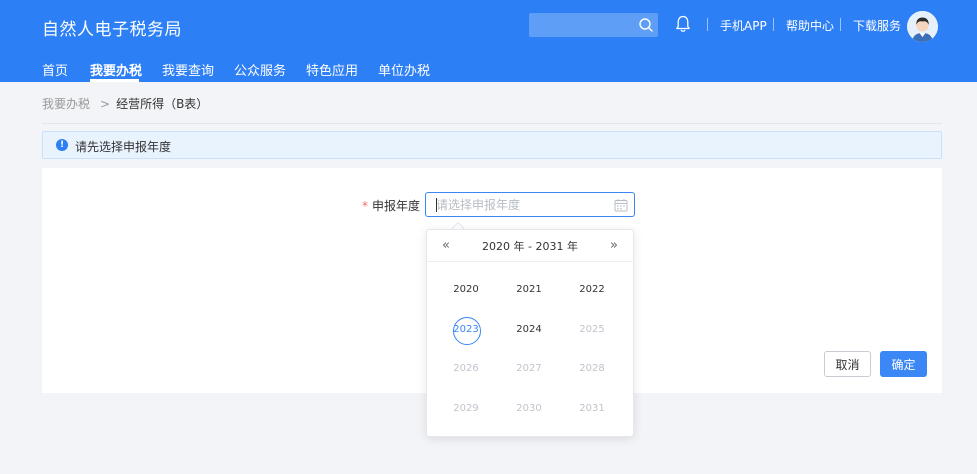 The height and width of the screenshot is (474, 977). Describe the element at coordinates (529, 290) in the screenshot. I see `year-cell-2021: 2021` at that location.